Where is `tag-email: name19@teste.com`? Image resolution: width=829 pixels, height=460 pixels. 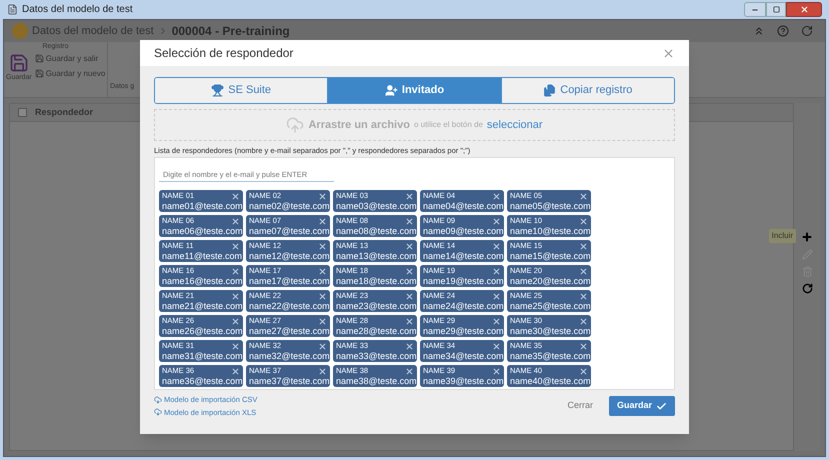 tag-email: name19@teste.com is located at coordinates (462, 282).